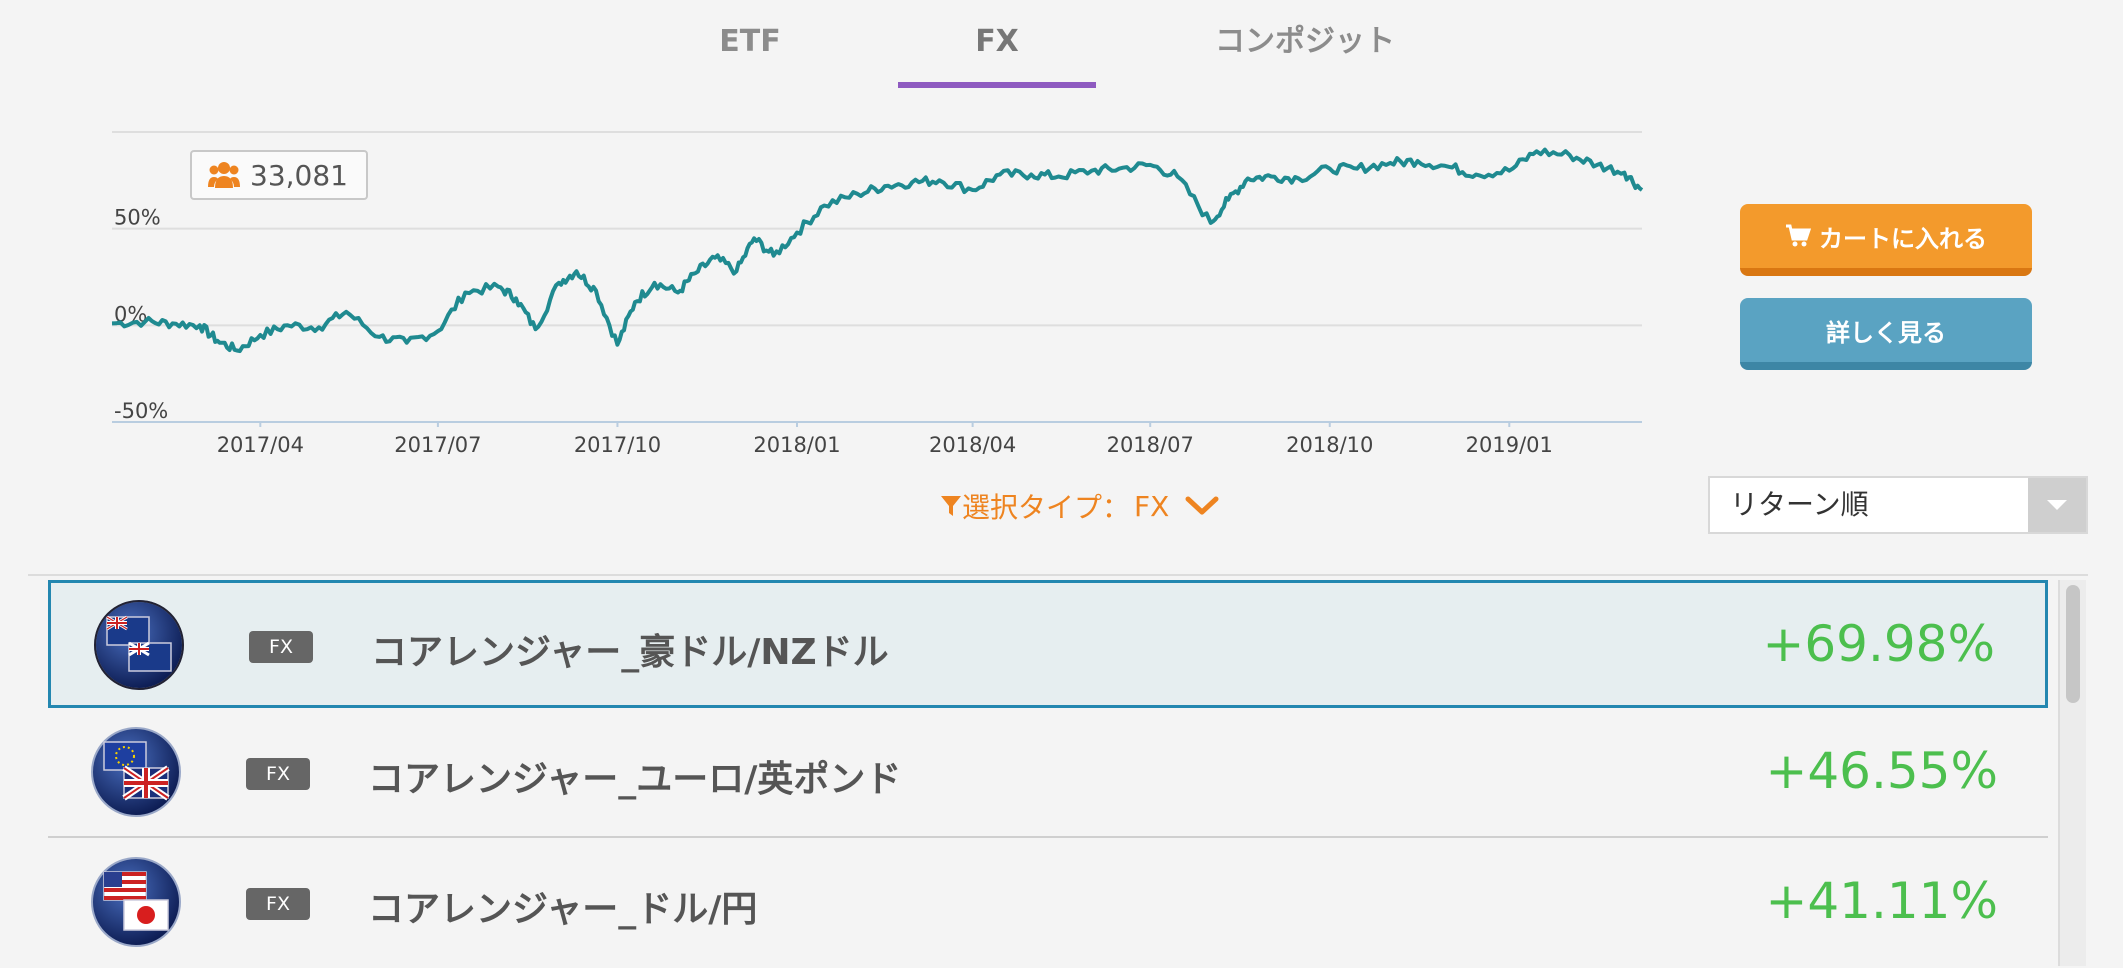 Image resolution: width=2123 pixels, height=968 pixels. Describe the element at coordinates (1878, 644) in the screenshot. I see `return-value: +69.98%` at that location.